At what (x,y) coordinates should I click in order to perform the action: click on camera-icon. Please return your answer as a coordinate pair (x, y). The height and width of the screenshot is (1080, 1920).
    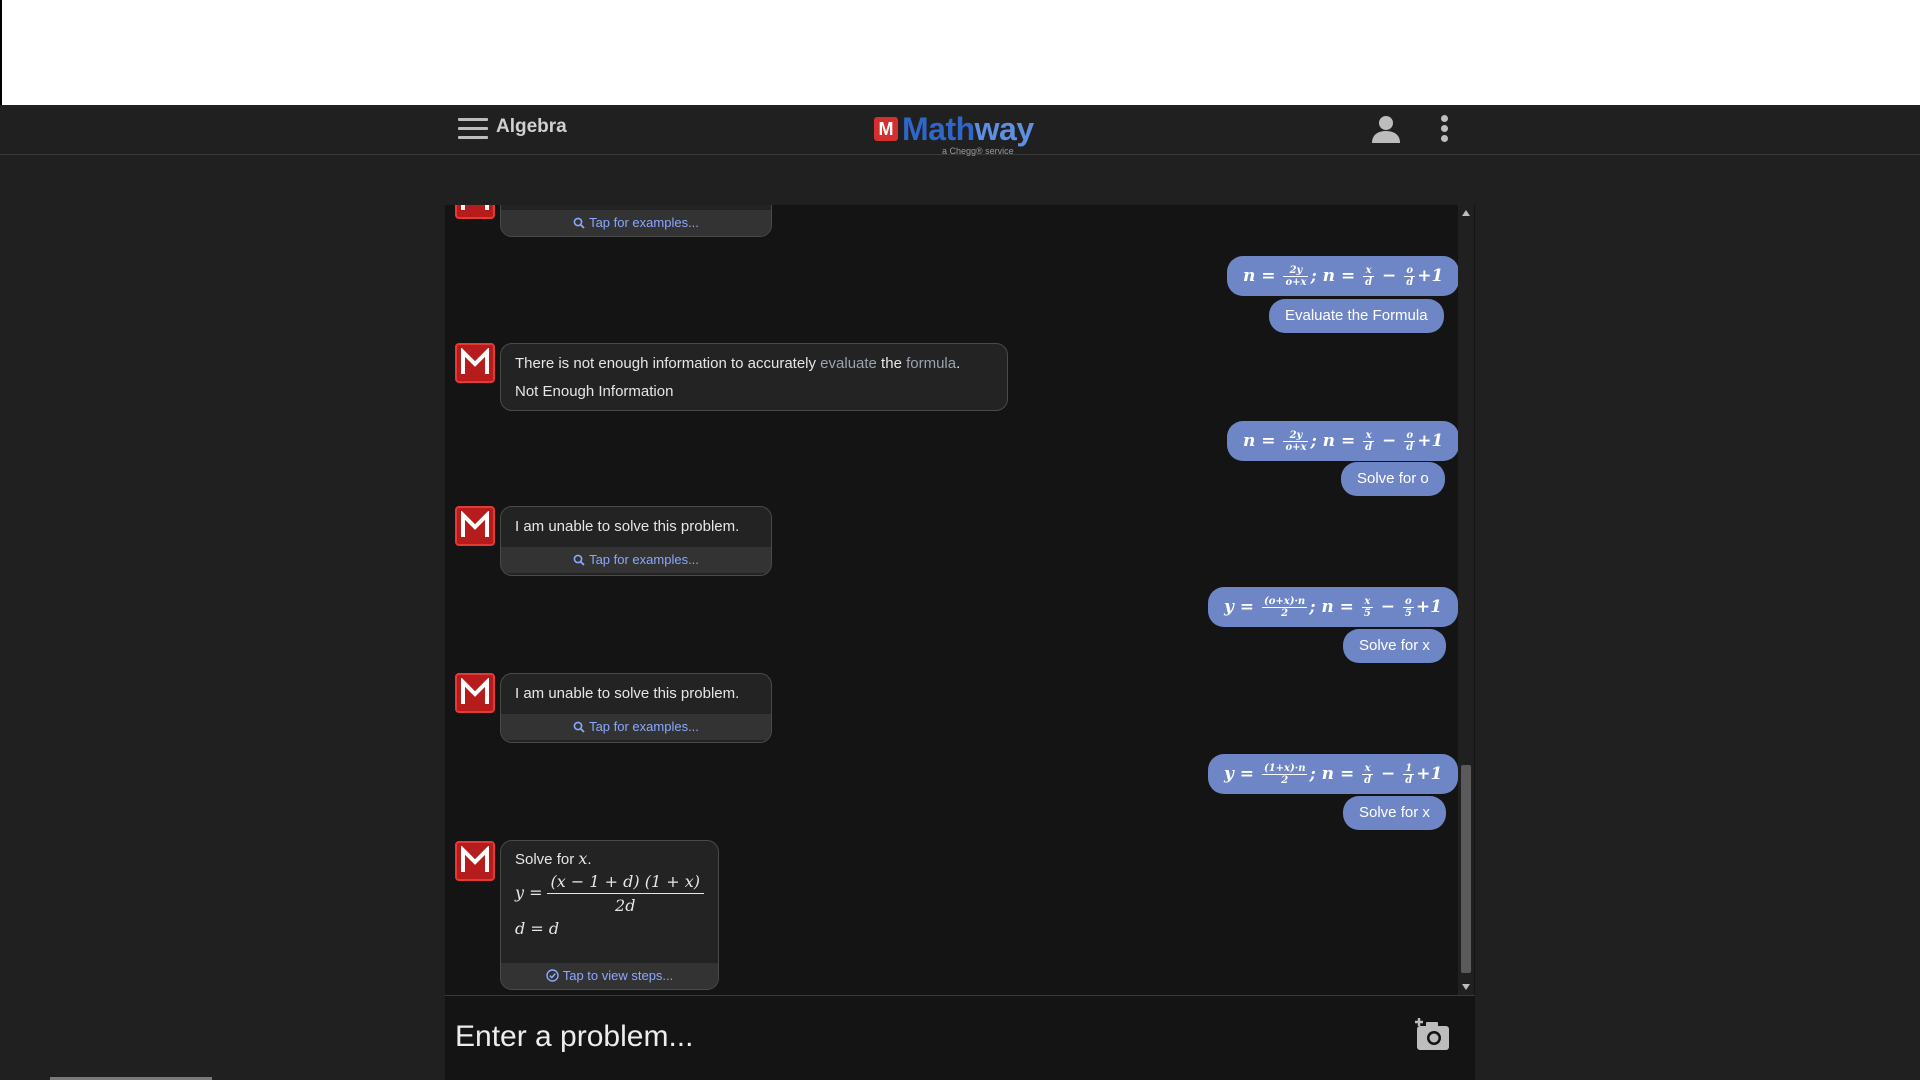
    Looking at the image, I should click on (1433, 1035).